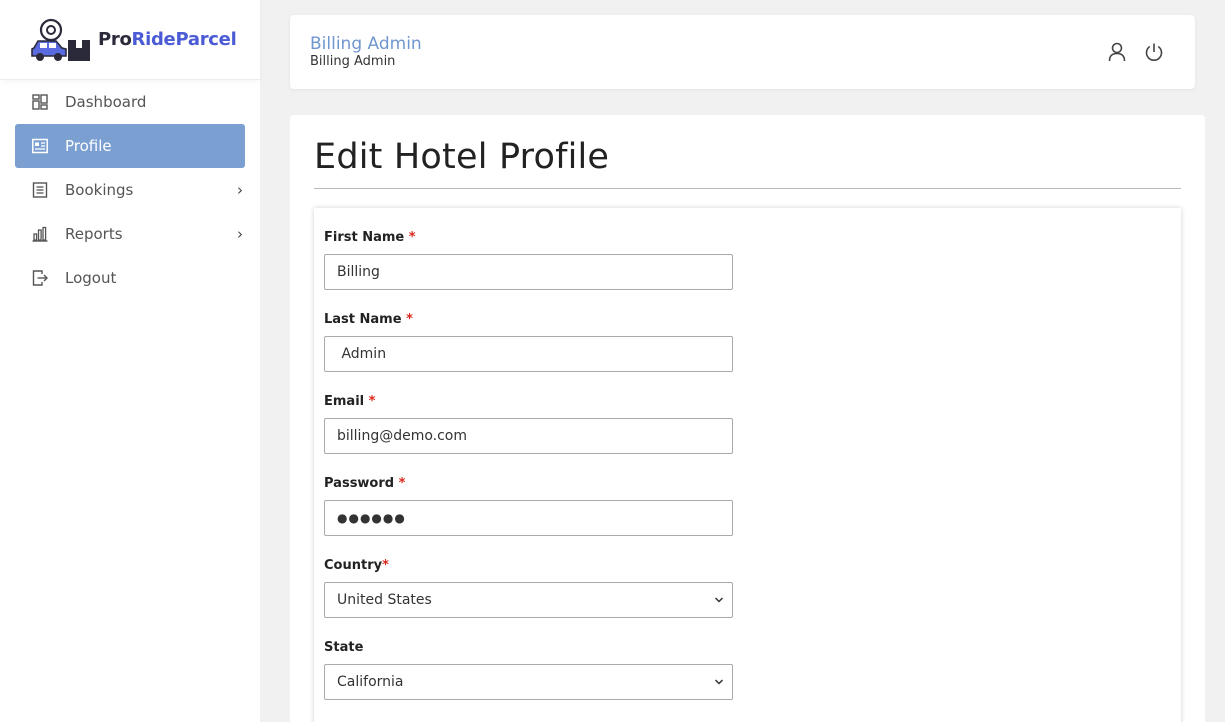  I want to click on state-group: State California, so click(528, 670).